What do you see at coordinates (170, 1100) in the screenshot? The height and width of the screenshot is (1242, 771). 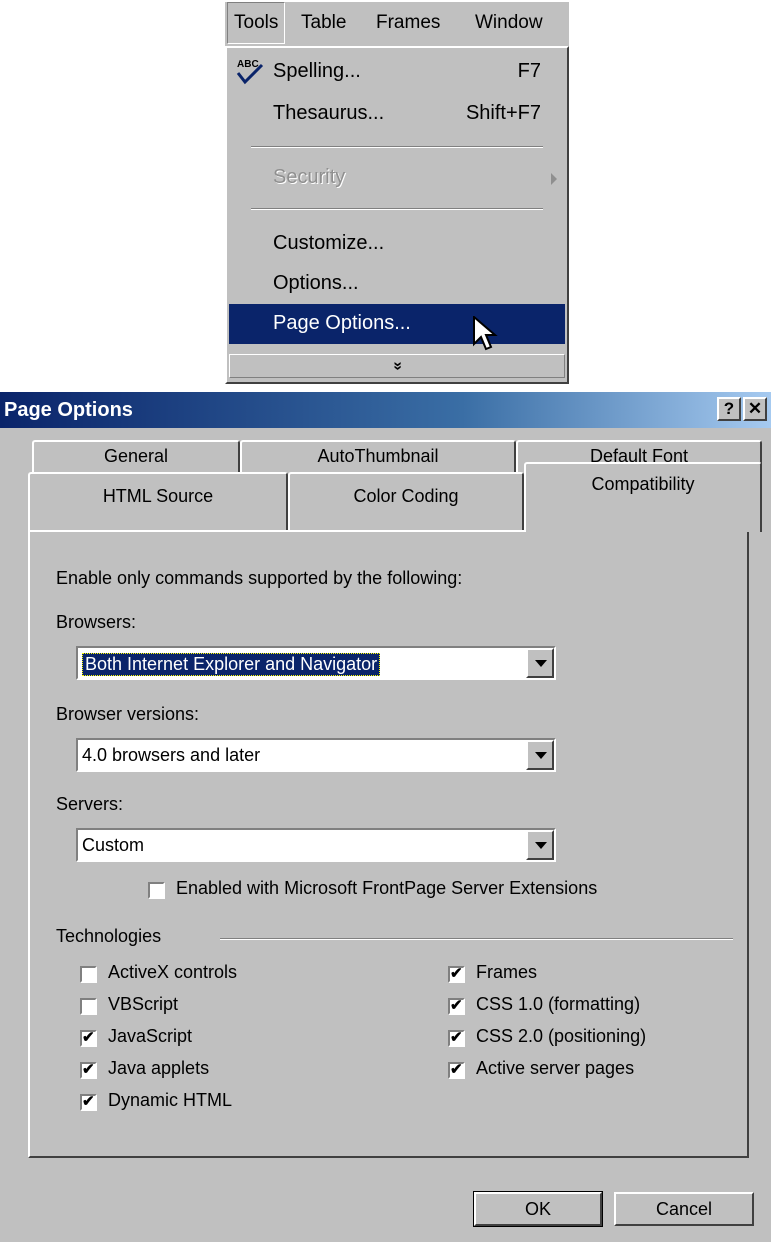 I see `dynamic-html-label: Dynamic HTML` at bounding box center [170, 1100].